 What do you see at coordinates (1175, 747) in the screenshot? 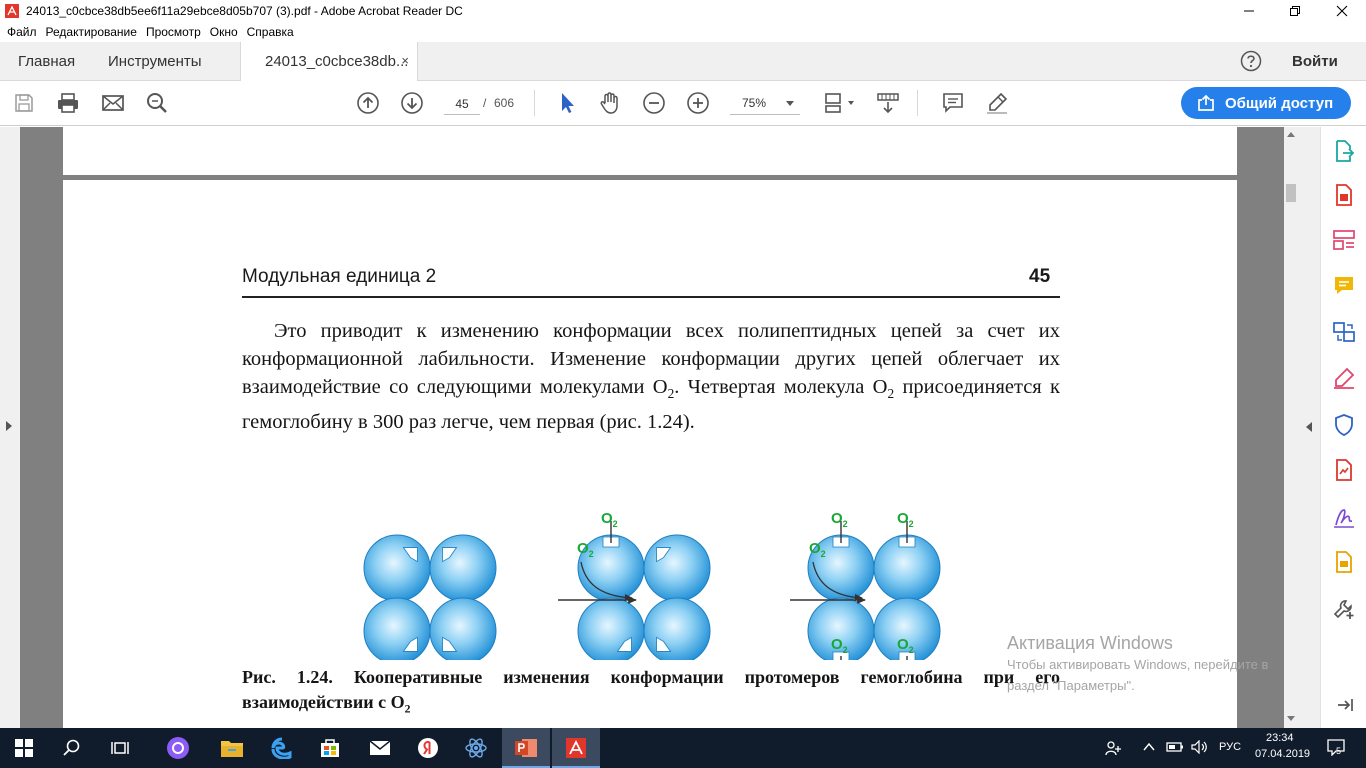
I see `battery-icon` at bounding box center [1175, 747].